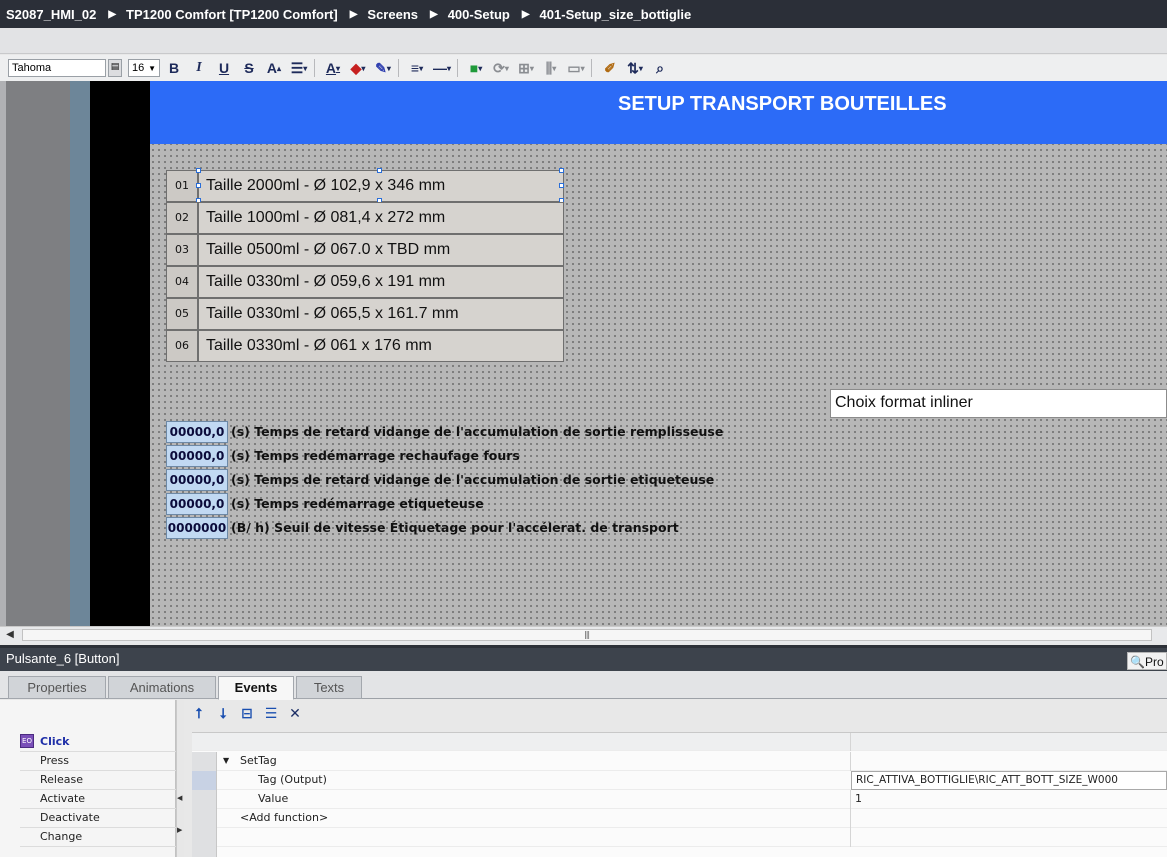 This screenshot has height=857, width=1167. What do you see at coordinates (299, 68) in the screenshot?
I see `align-icon: ☰ ▾` at bounding box center [299, 68].